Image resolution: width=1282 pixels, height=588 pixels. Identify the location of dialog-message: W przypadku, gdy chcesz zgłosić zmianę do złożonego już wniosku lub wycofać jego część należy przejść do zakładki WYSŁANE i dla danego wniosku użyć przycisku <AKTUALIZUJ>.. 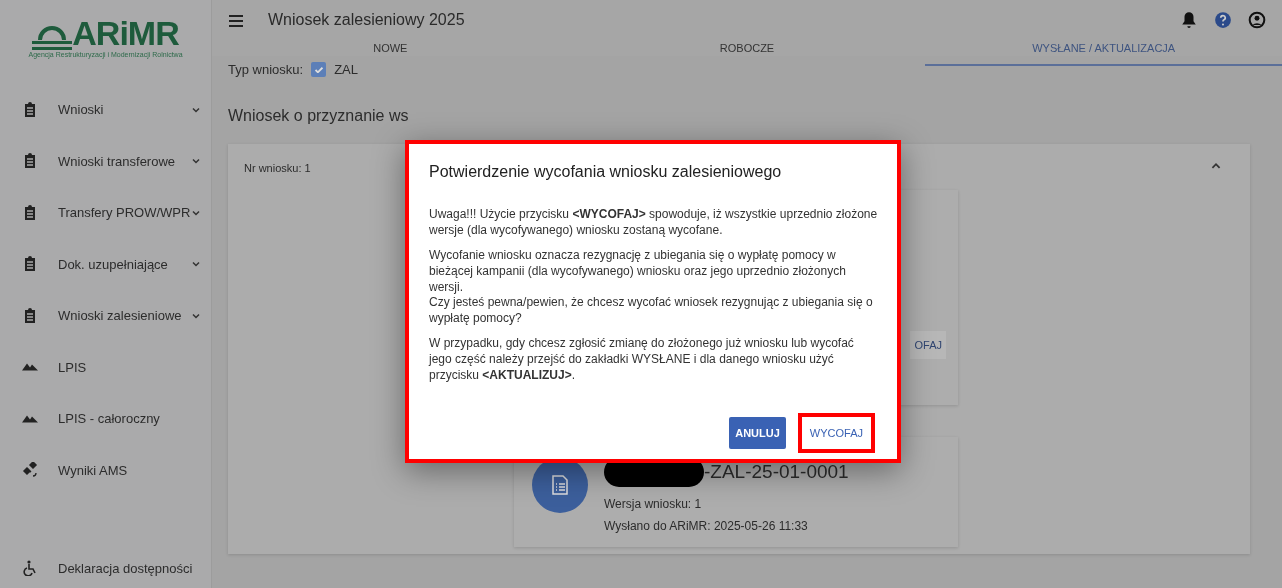
(642, 360).